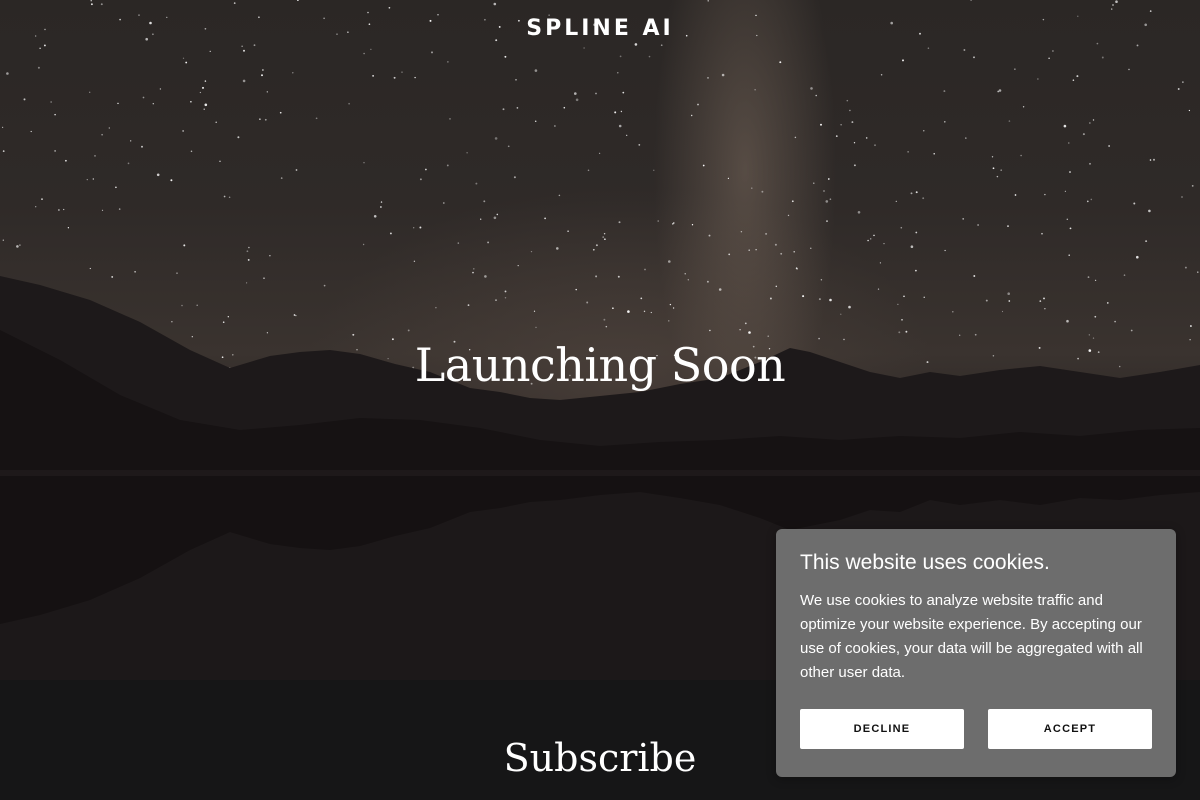 The height and width of the screenshot is (800, 1200). Describe the element at coordinates (1070, 729) in the screenshot. I see `accept-cookies-button: ACCEPT` at that location.